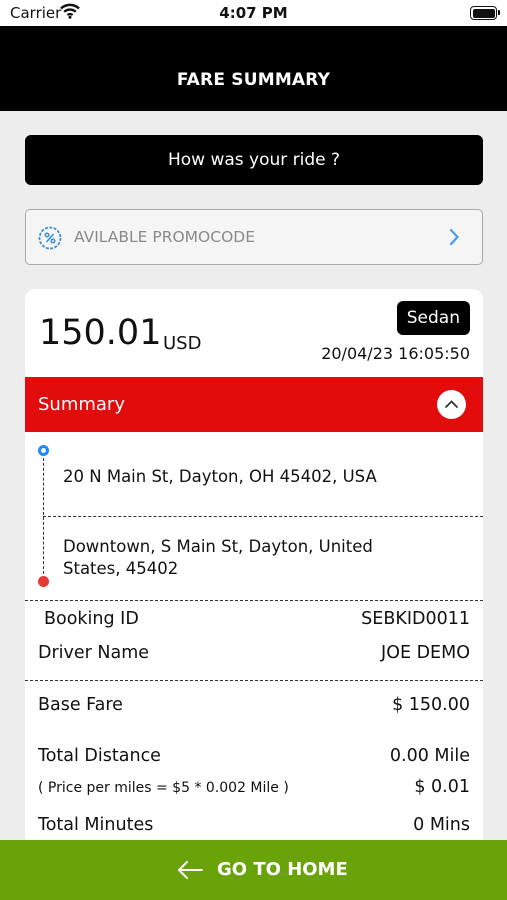  What do you see at coordinates (425, 653) in the screenshot?
I see `driver-name-value: JOE DEMO` at bounding box center [425, 653].